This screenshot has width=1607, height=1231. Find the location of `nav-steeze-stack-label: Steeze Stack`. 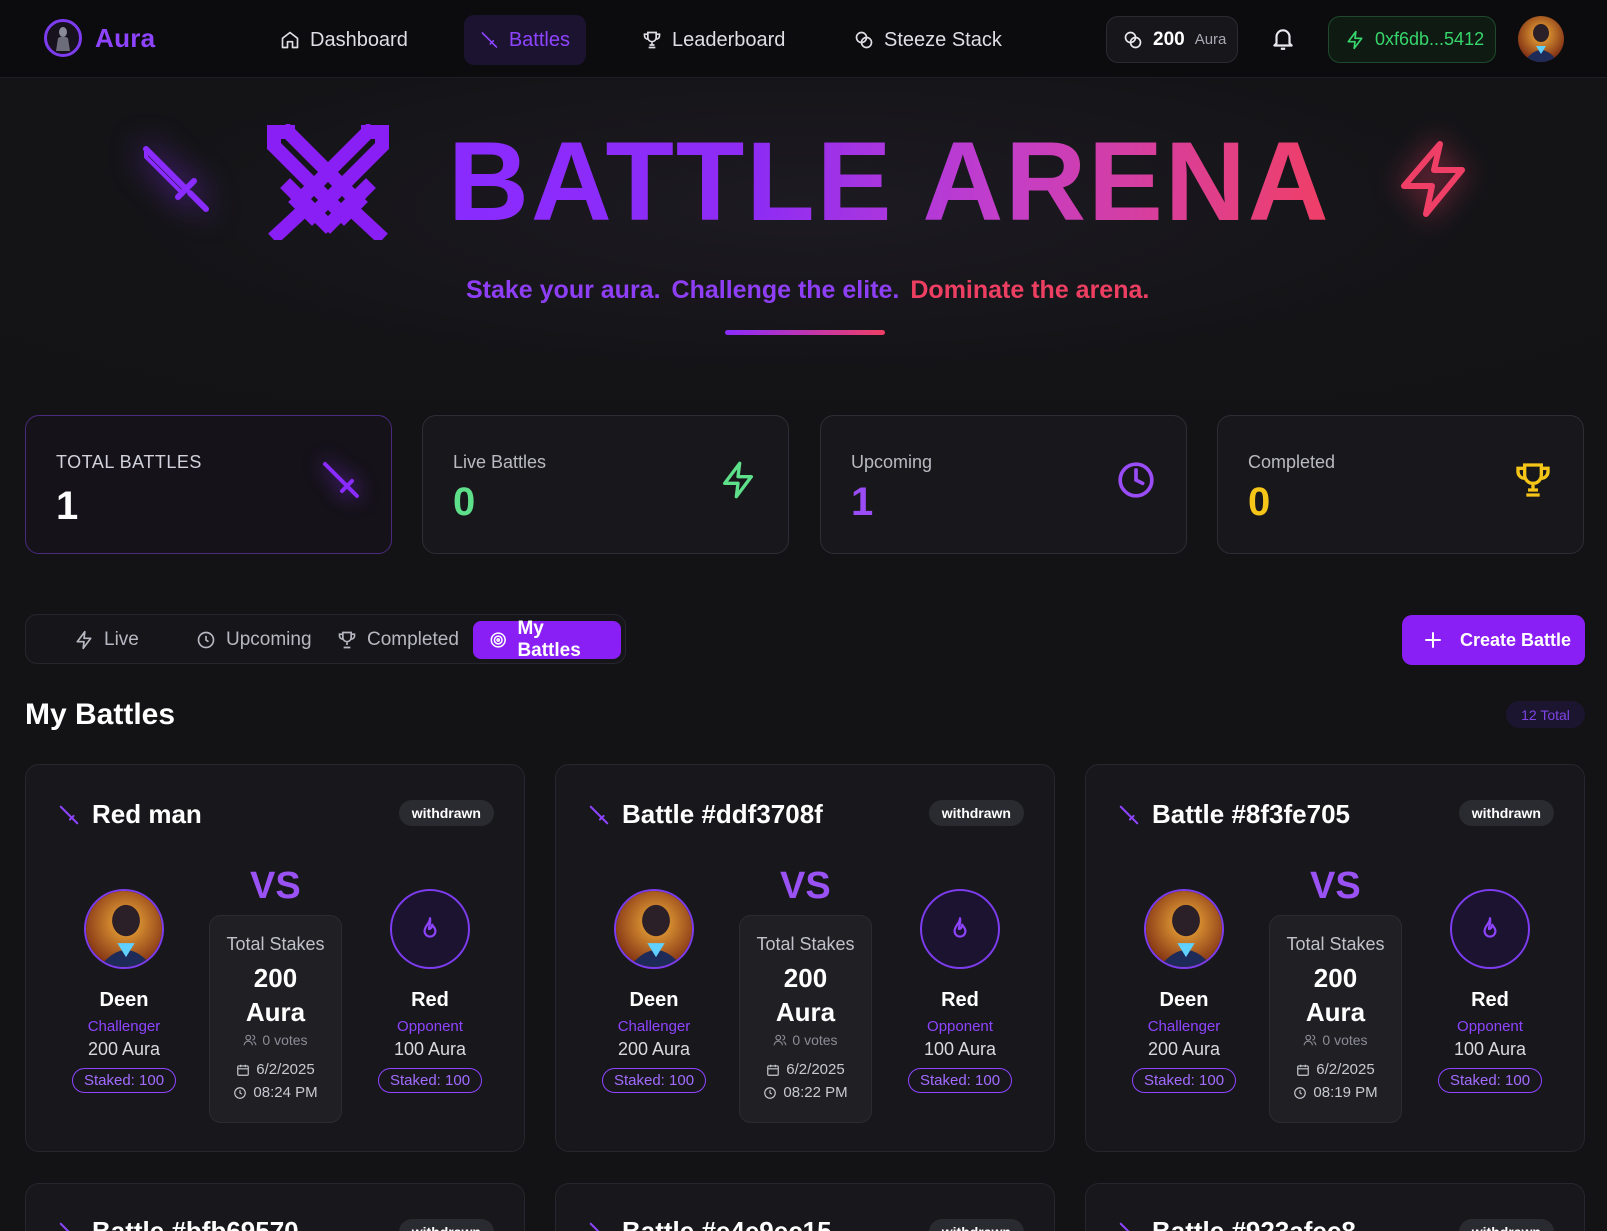

nav-steeze-stack-label: Steeze Stack is located at coordinates (943, 39).